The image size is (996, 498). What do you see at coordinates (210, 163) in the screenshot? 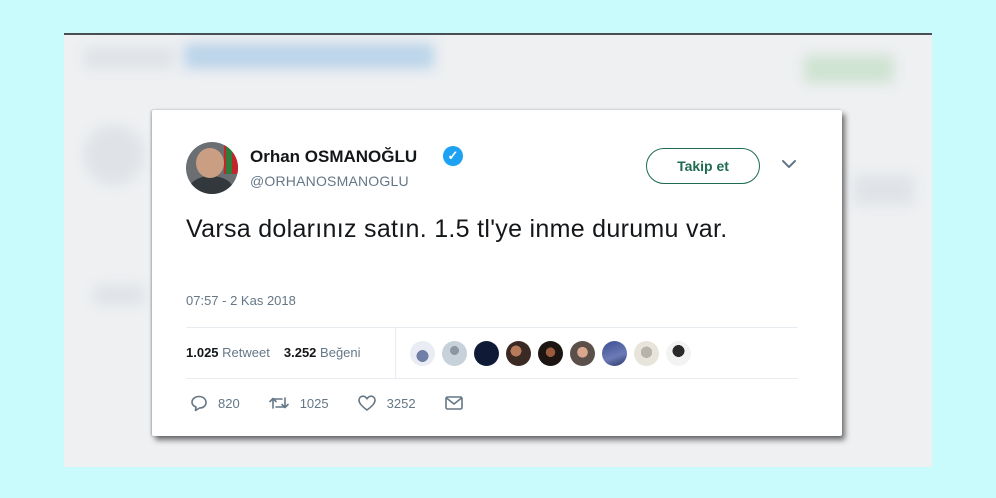
I see `avatar-head` at bounding box center [210, 163].